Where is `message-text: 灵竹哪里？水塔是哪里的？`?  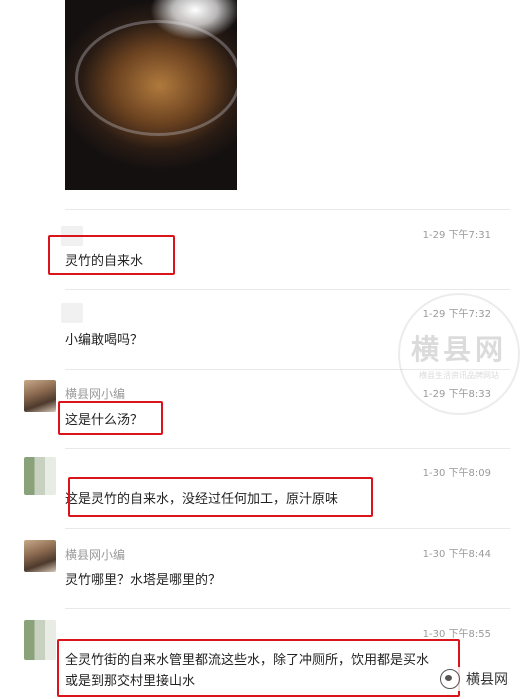
message-text: 灵竹哪里？水塔是哪里的？ is located at coordinates (143, 580).